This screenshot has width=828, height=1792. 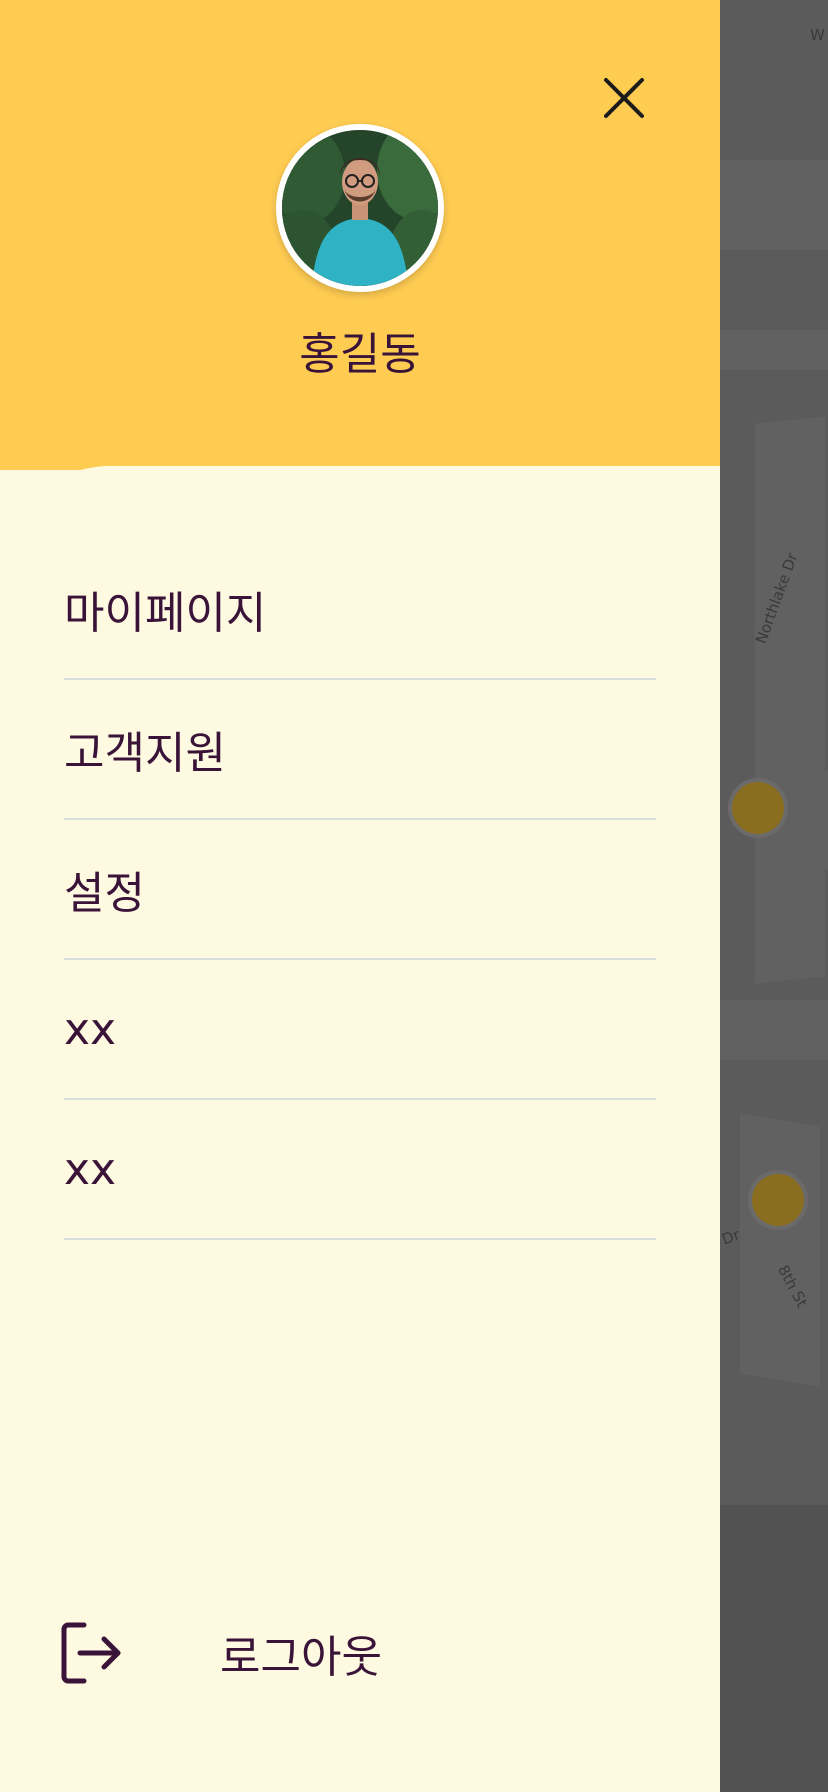 I want to click on logout-button: 로그아웃, so click(x=221, y=1653).